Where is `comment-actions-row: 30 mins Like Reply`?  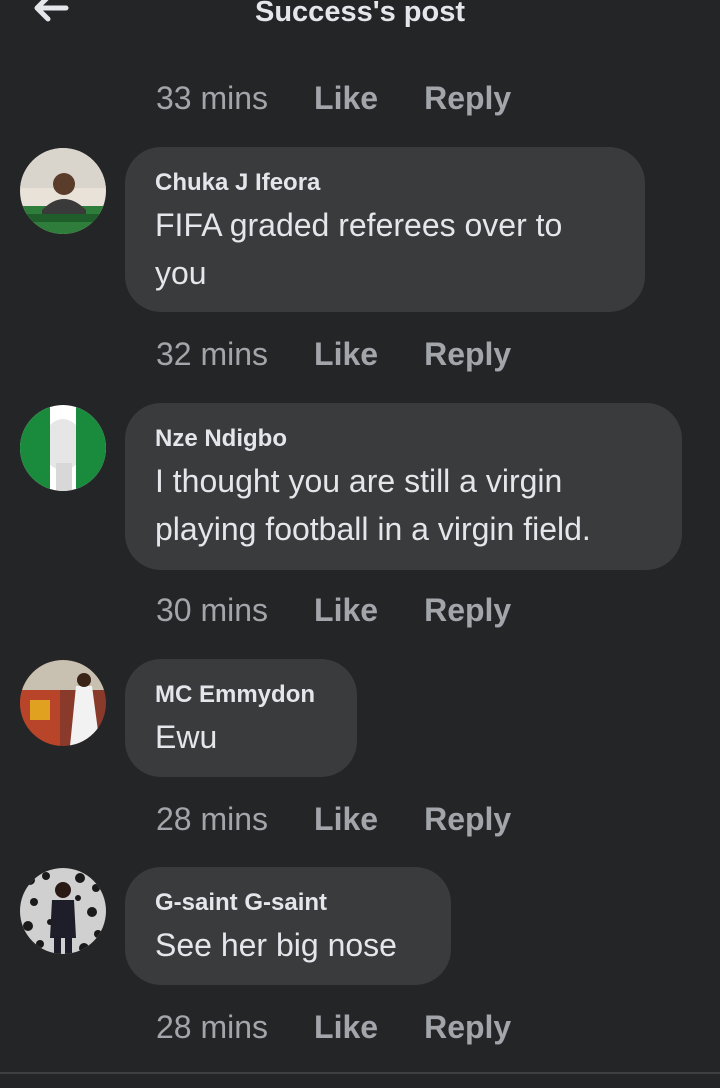
comment-actions-row: 30 mins Like Reply is located at coordinates (333, 610).